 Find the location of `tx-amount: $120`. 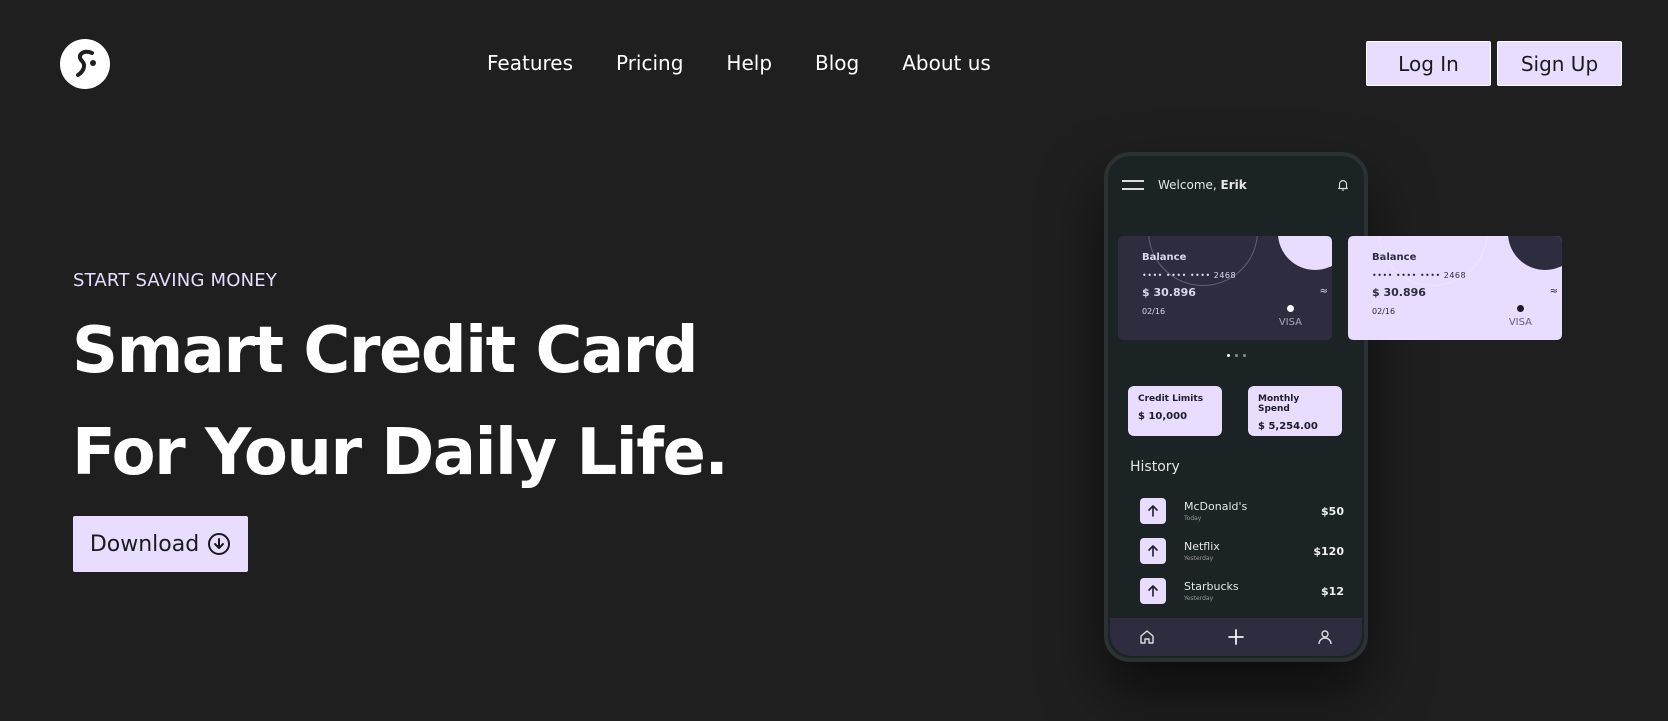

tx-amount: $120 is located at coordinates (1328, 551).